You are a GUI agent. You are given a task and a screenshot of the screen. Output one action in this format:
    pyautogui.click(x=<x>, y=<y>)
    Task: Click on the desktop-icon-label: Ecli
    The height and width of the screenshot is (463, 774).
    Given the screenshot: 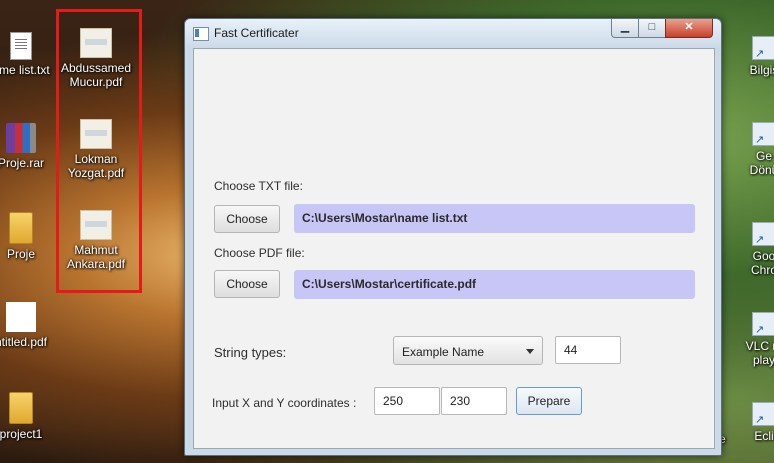 What is the action you would take?
    pyautogui.click(x=764, y=436)
    